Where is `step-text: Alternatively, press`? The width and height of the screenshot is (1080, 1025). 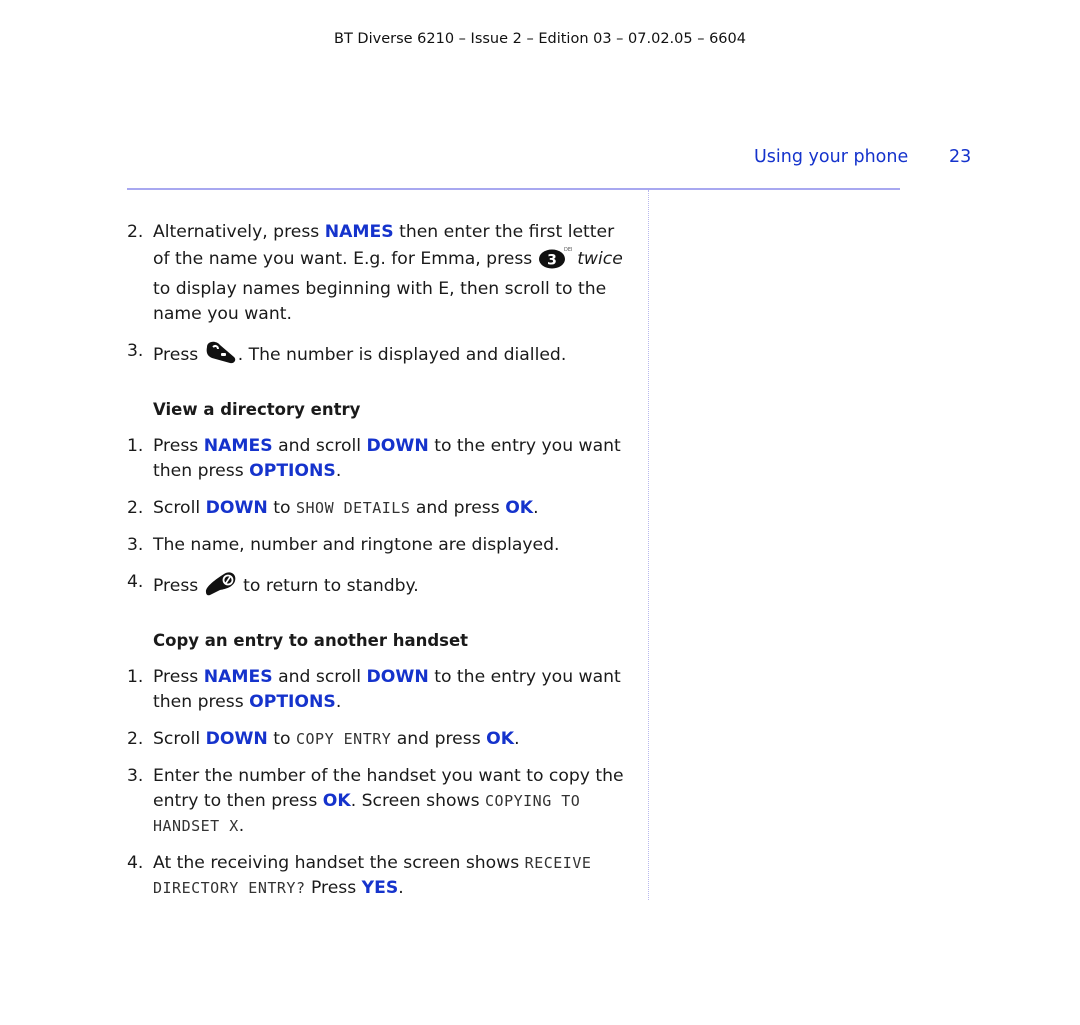
step-text: Alternatively, press is located at coordinates (239, 232).